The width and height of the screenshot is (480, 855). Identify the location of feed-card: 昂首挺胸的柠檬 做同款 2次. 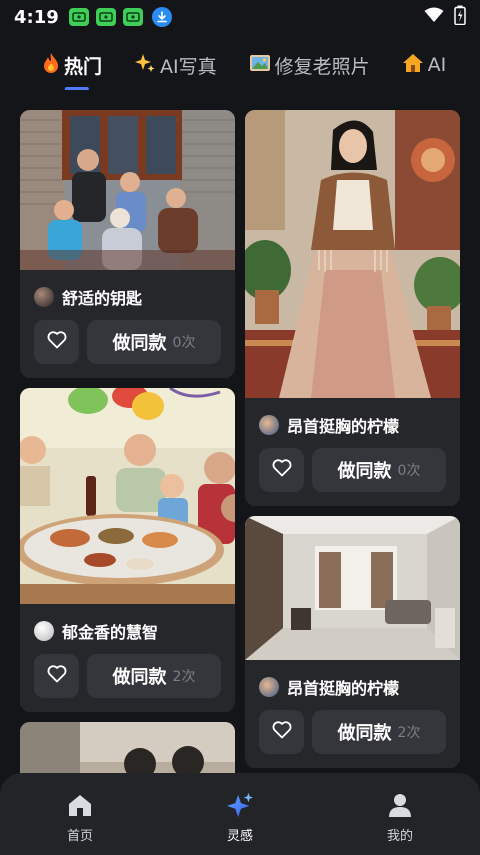
(352, 642).